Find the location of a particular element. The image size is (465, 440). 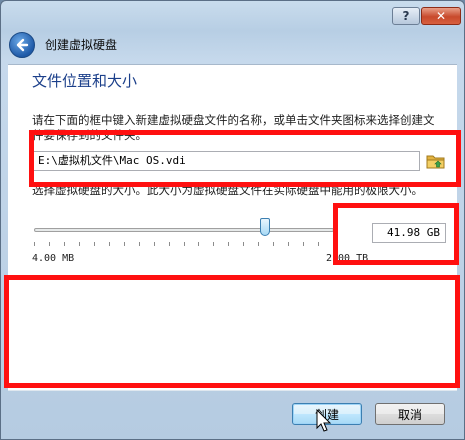

section-title: 文件位置和大小 is located at coordinates (85, 81).